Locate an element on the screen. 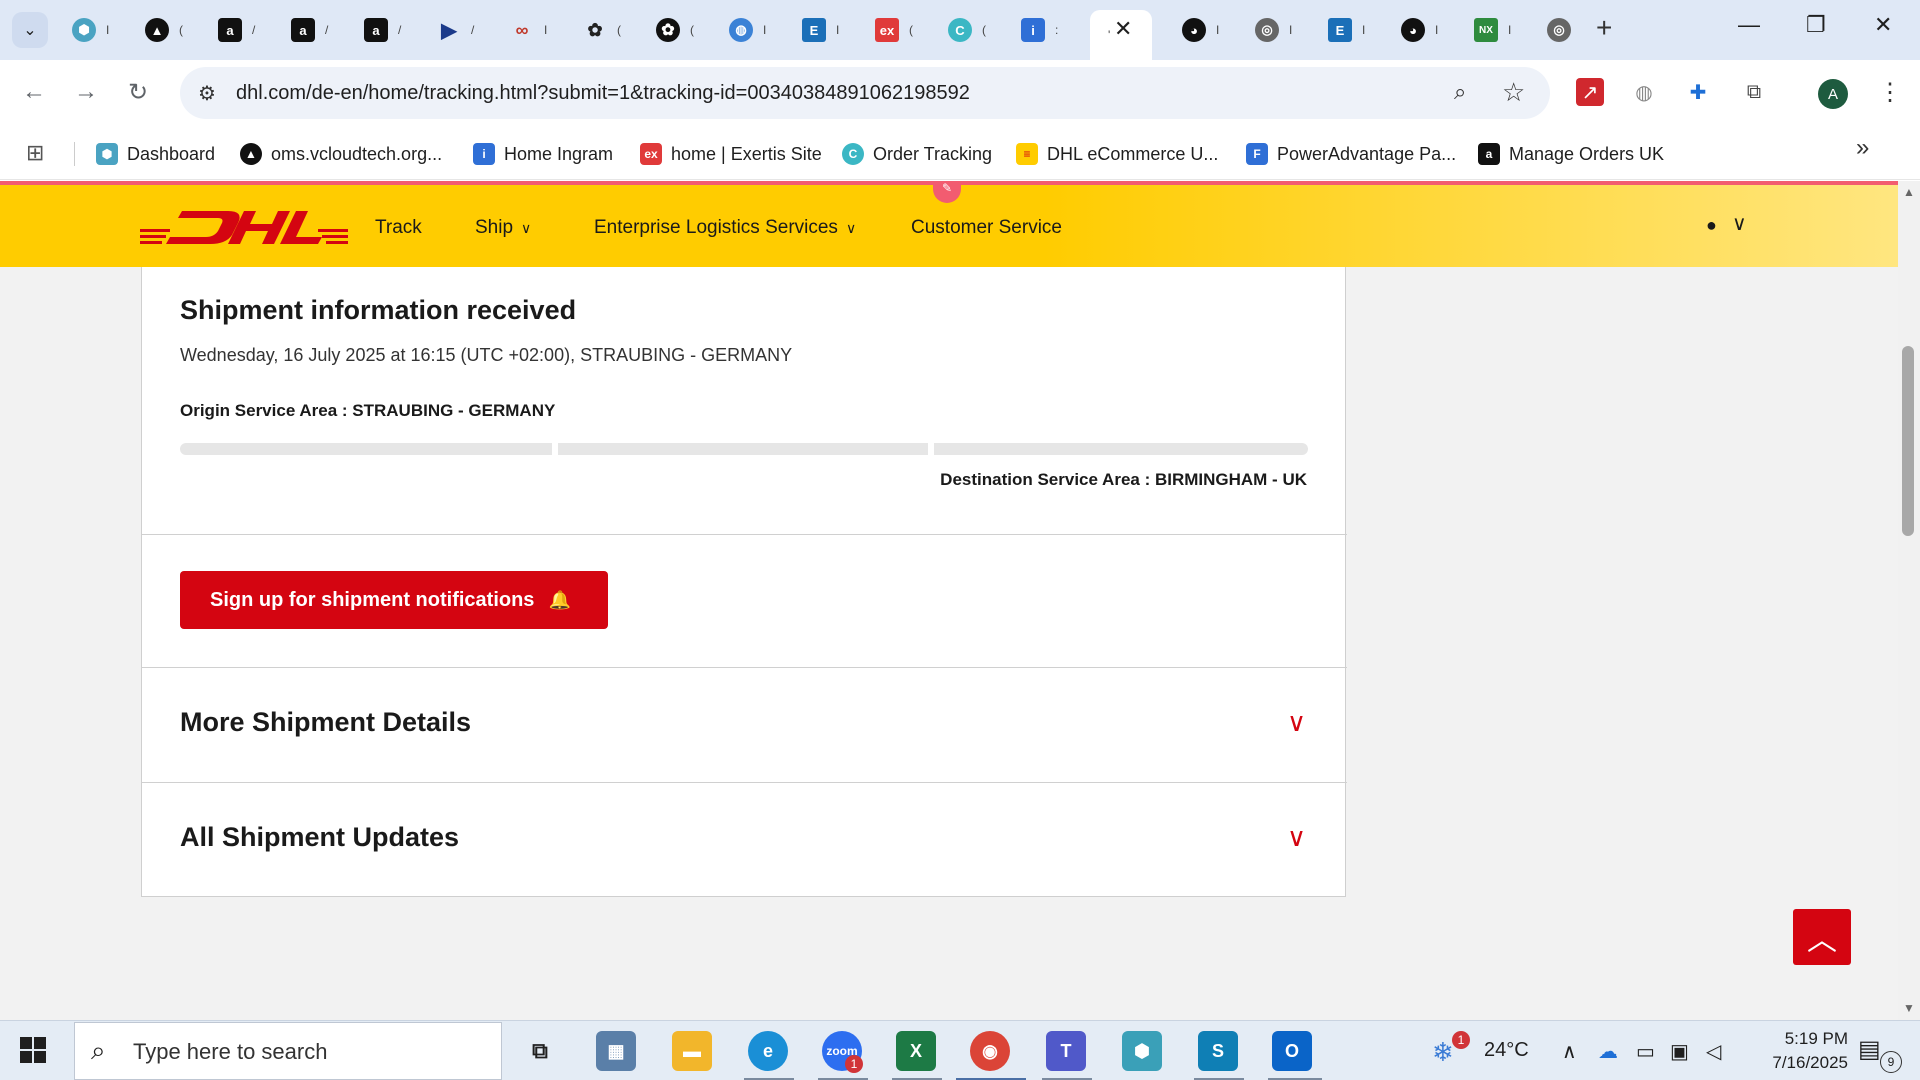 The image size is (1920, 1080). back-icon: ← is located at coordinates (34, 92).